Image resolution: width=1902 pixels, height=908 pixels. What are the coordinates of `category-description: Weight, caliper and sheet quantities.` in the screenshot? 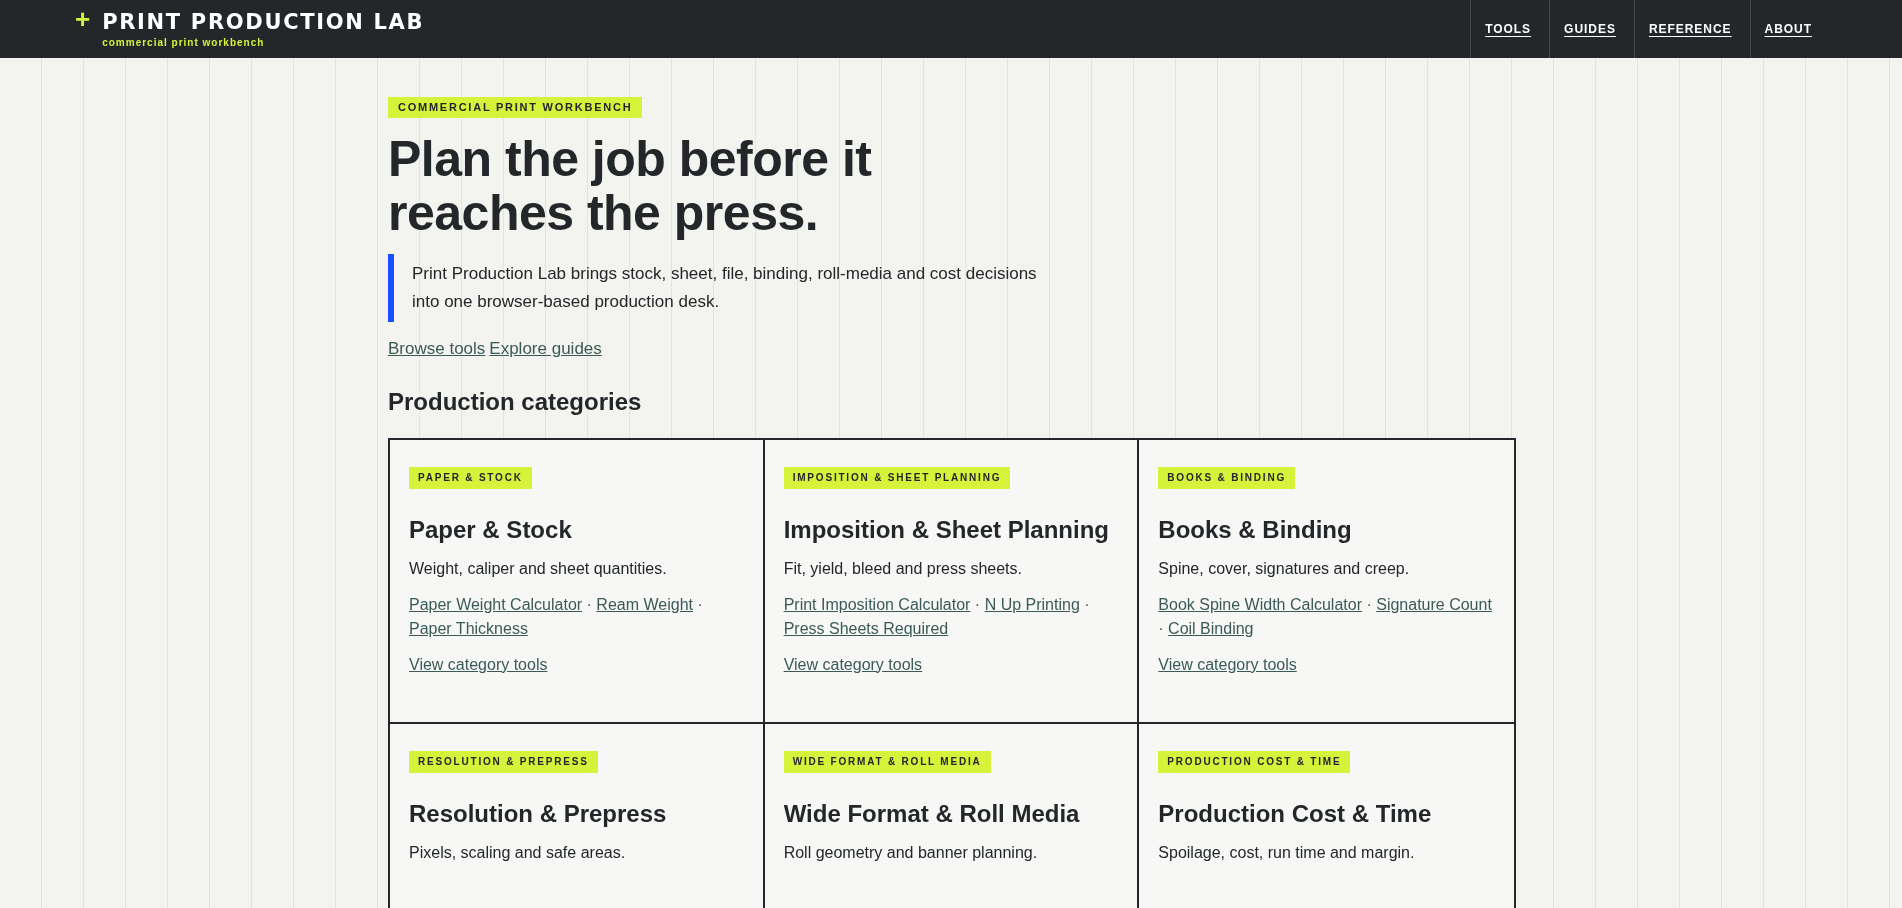 It's located at (538, 568).